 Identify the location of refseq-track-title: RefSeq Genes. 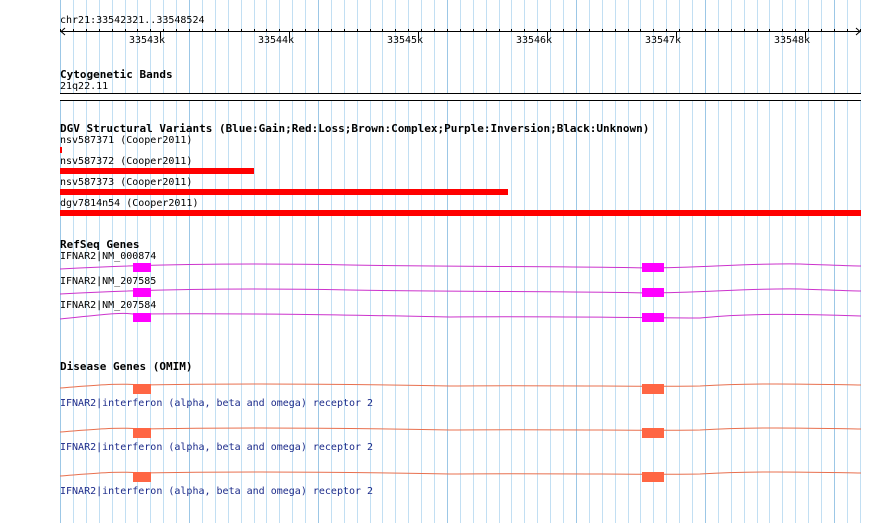
(99, 244).